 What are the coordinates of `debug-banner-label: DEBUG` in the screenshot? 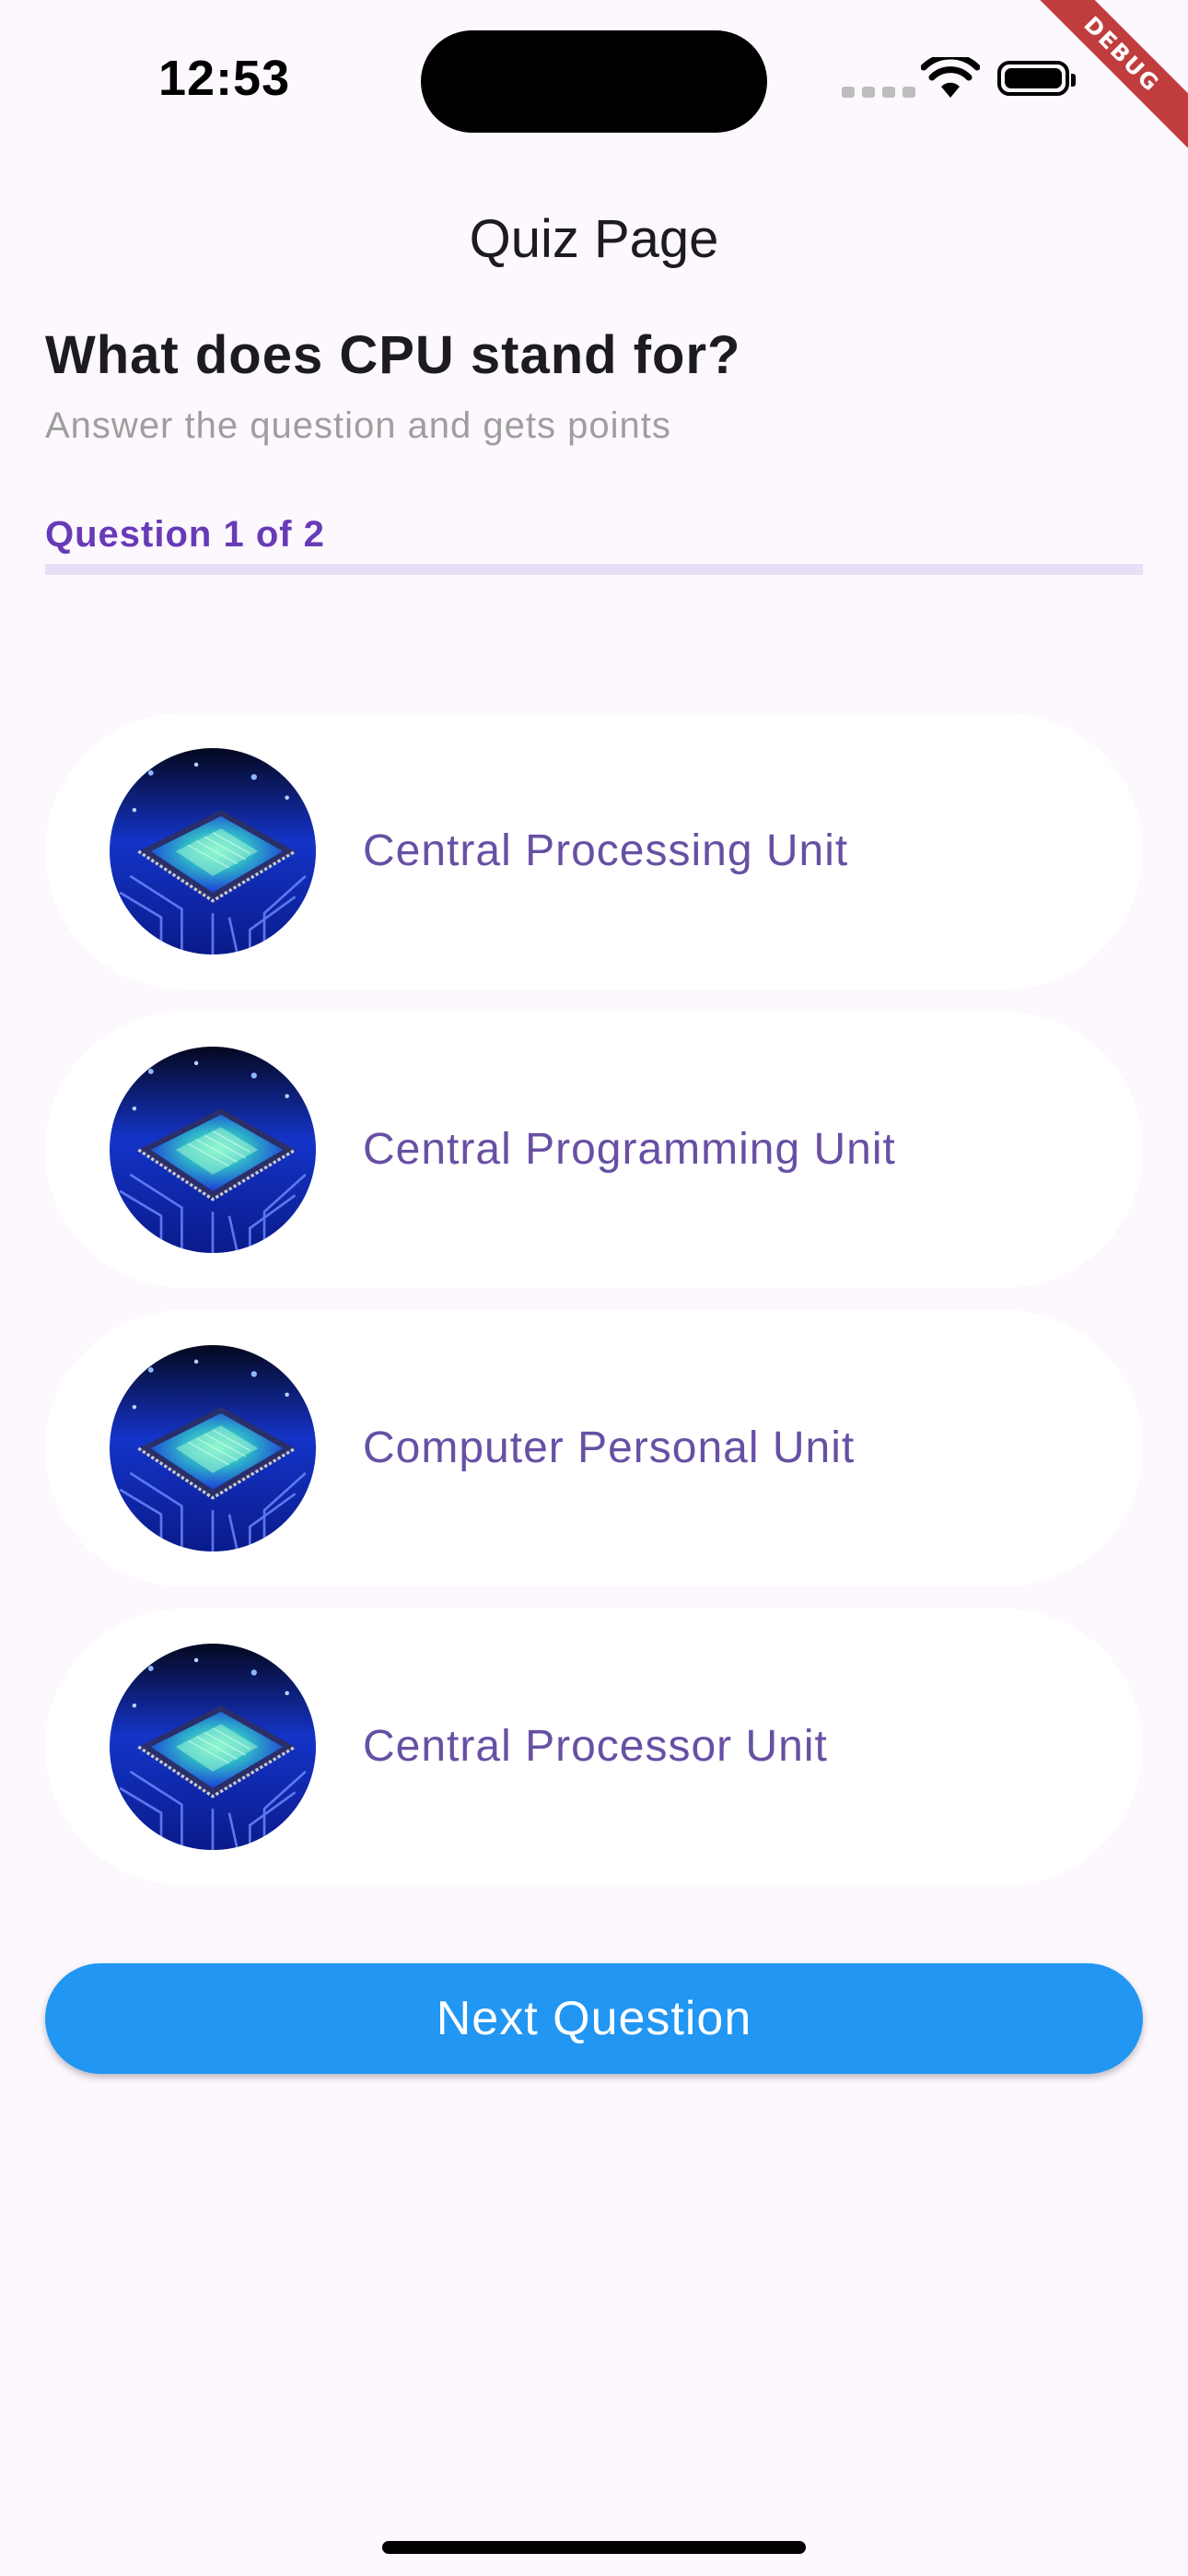 It's located at (1099, 83).